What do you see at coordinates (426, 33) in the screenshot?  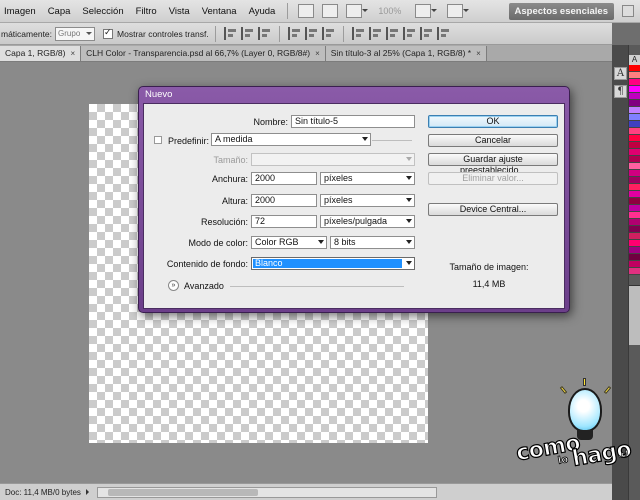 I see `distribute-center-icon` at bounding box center [426, 33].